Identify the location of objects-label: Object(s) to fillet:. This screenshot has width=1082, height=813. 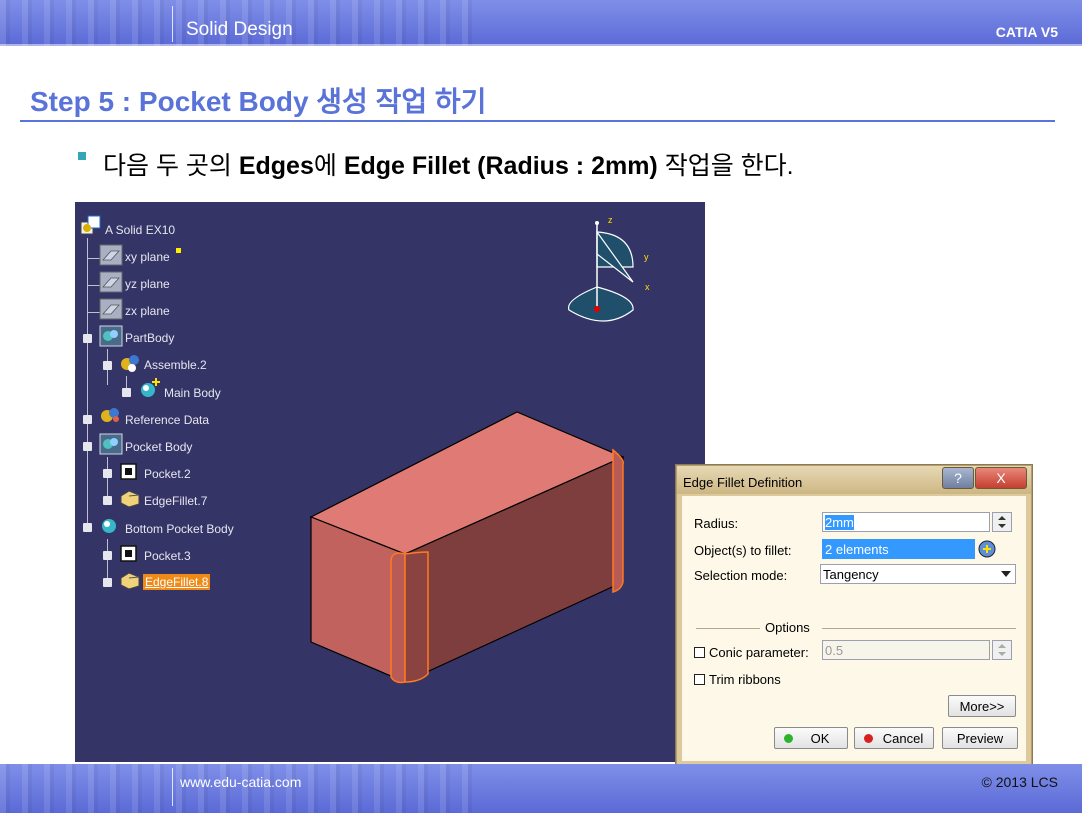
(743, 550).